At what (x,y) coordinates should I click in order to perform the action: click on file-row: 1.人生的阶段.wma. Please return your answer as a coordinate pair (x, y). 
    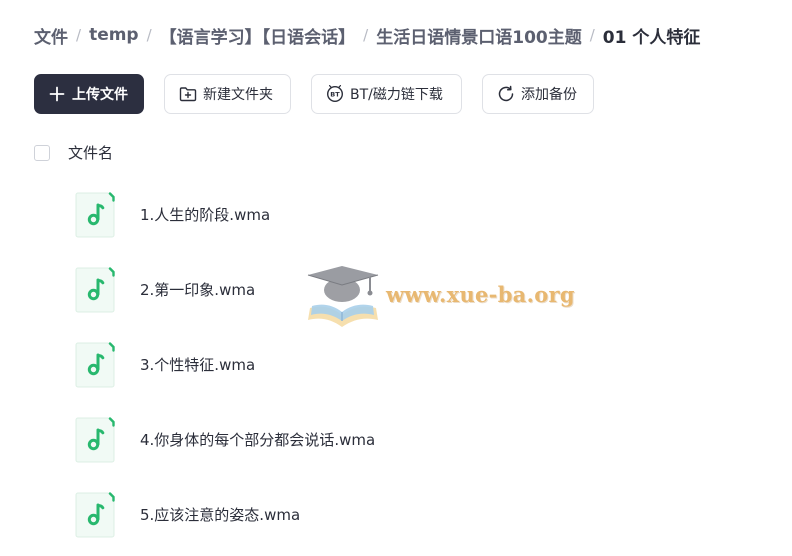
    Looking at the image, I should click on (396, 215).